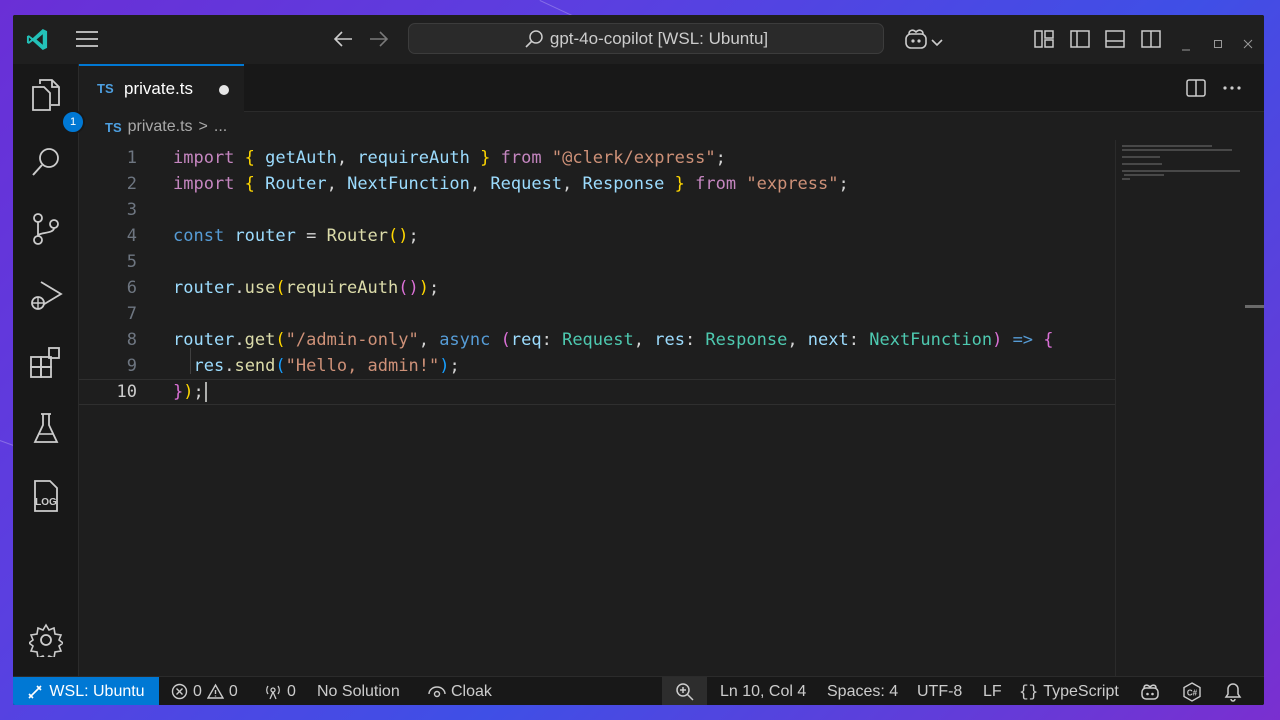  I want to click on encoding-indicator: UTF-8, so click(939, 691).